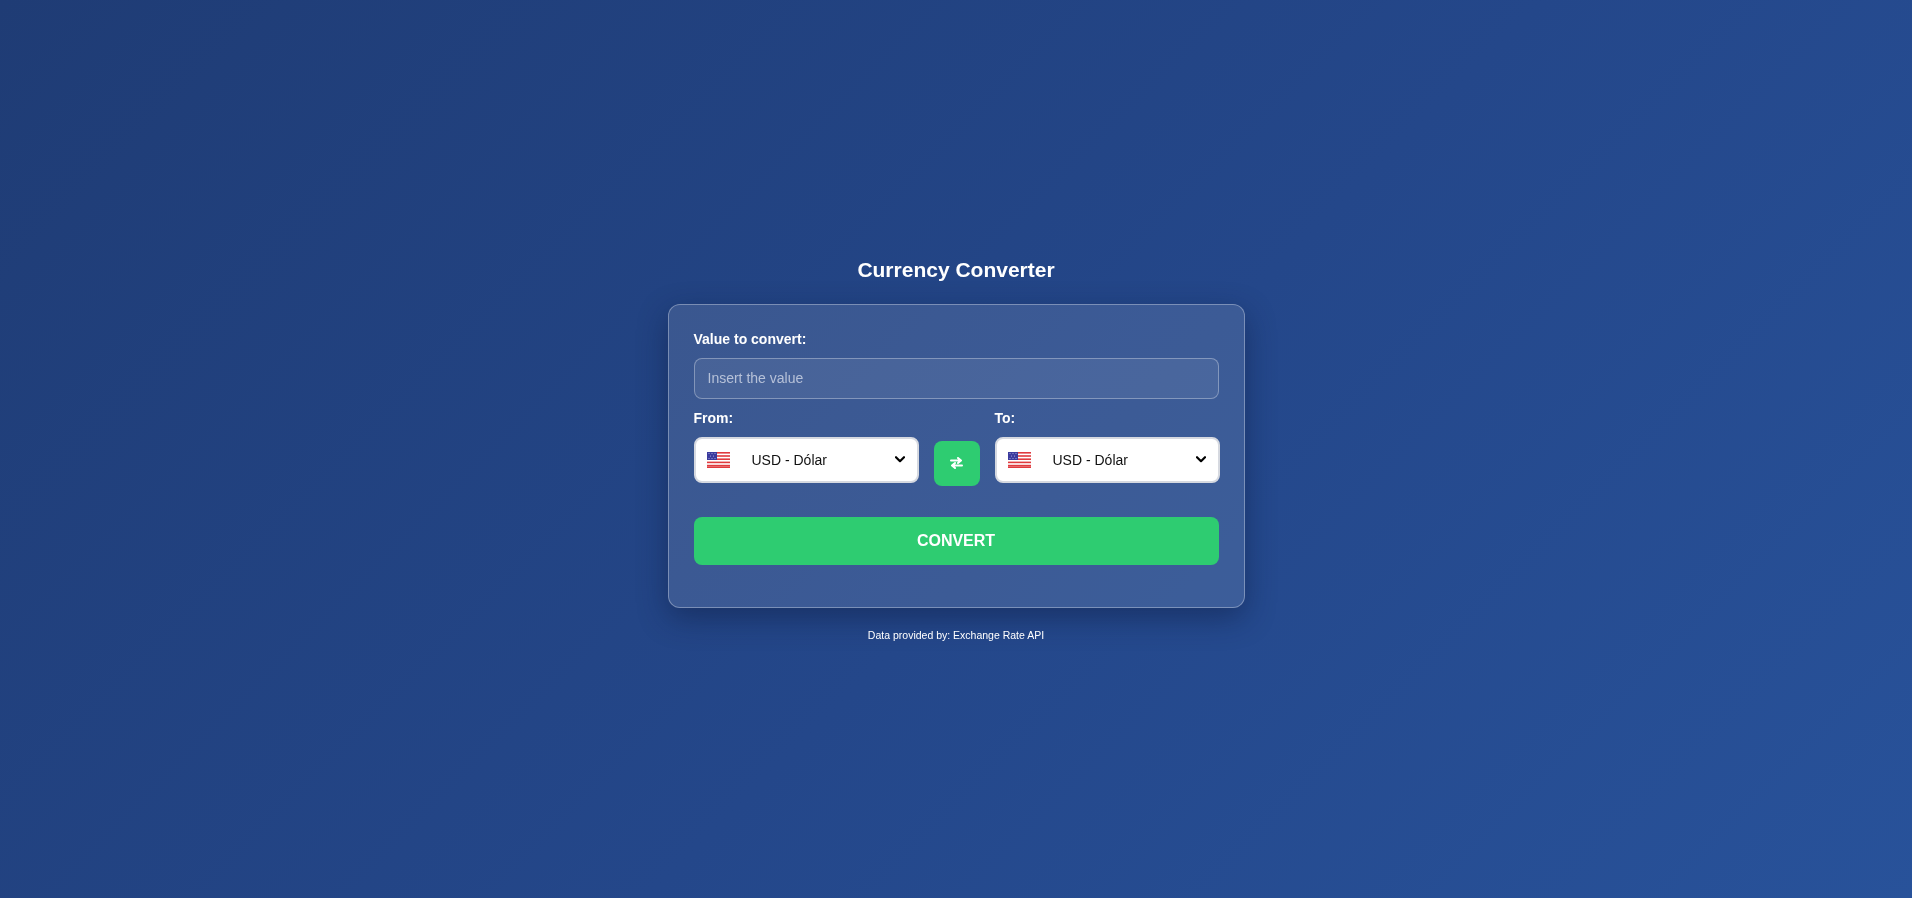 This screenshot has width=1912, height=898. I want to click on field-label: Value to convert:, so click(750, 339).